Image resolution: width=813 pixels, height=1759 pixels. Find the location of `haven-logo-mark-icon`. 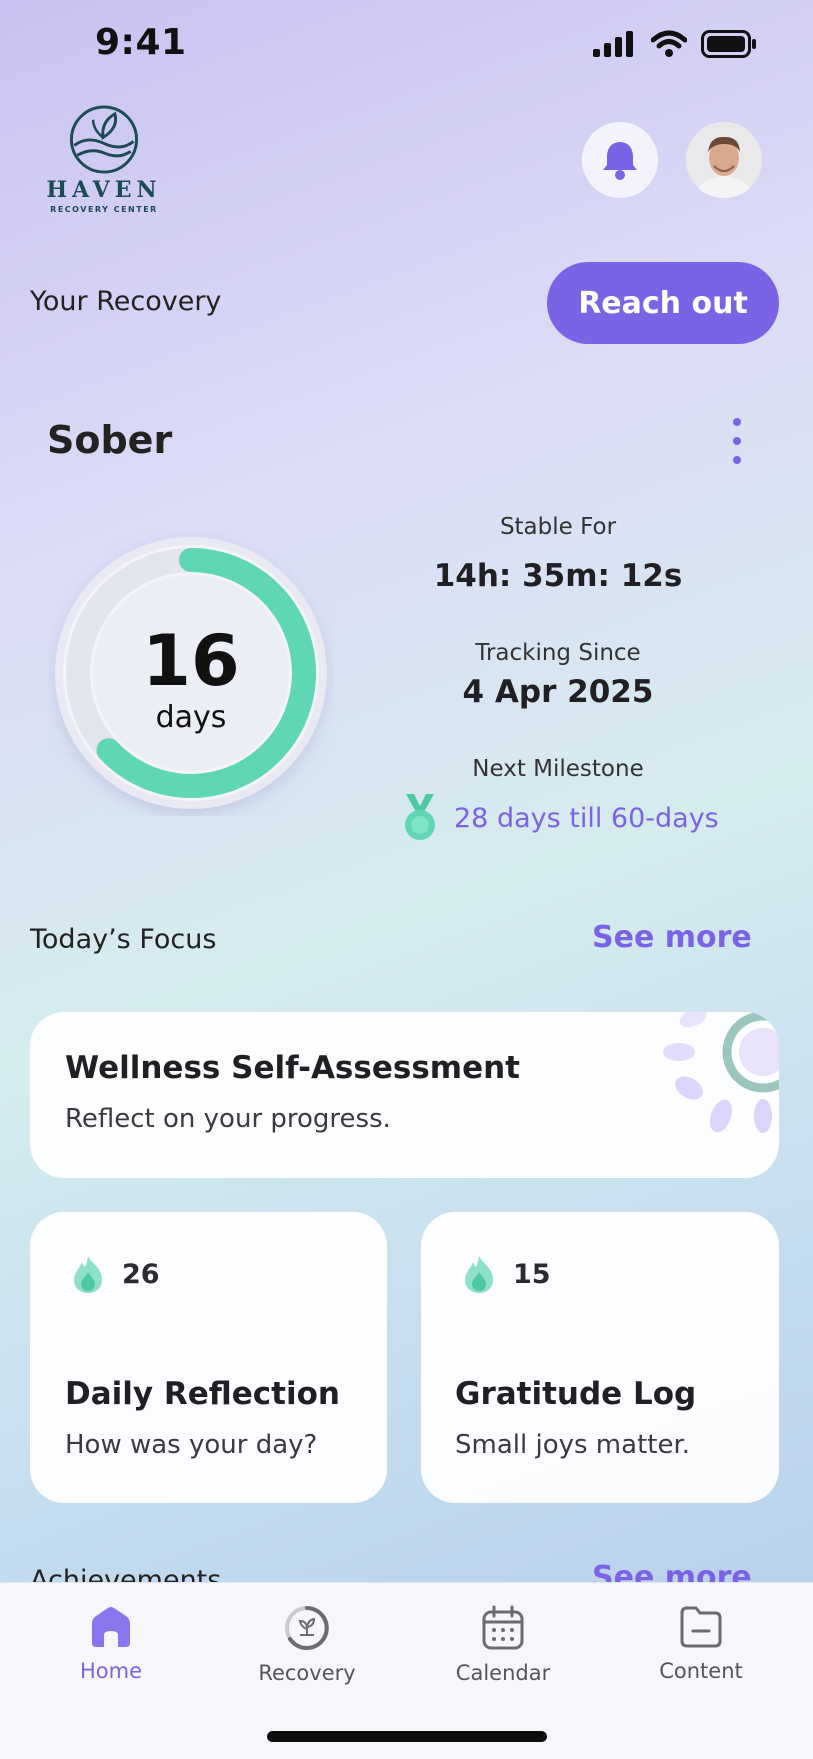

haven-logo-mark-icon is located at coordinates (104, 139).